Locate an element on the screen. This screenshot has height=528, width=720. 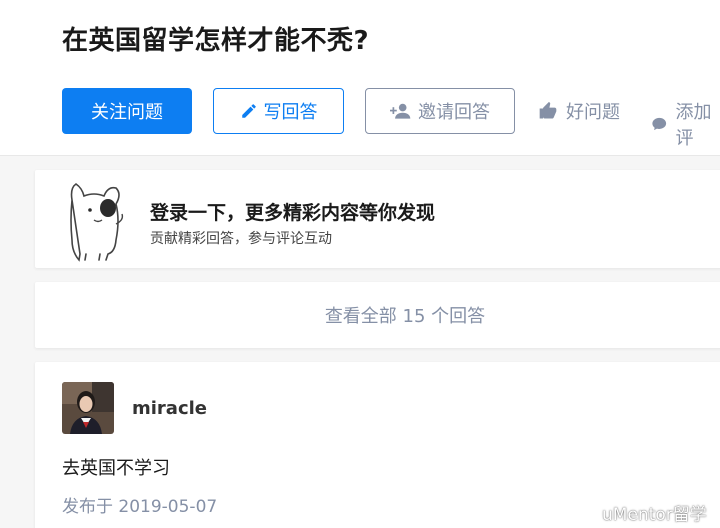
write-answer-button: 写回答 is located at coordinates (278, 111).